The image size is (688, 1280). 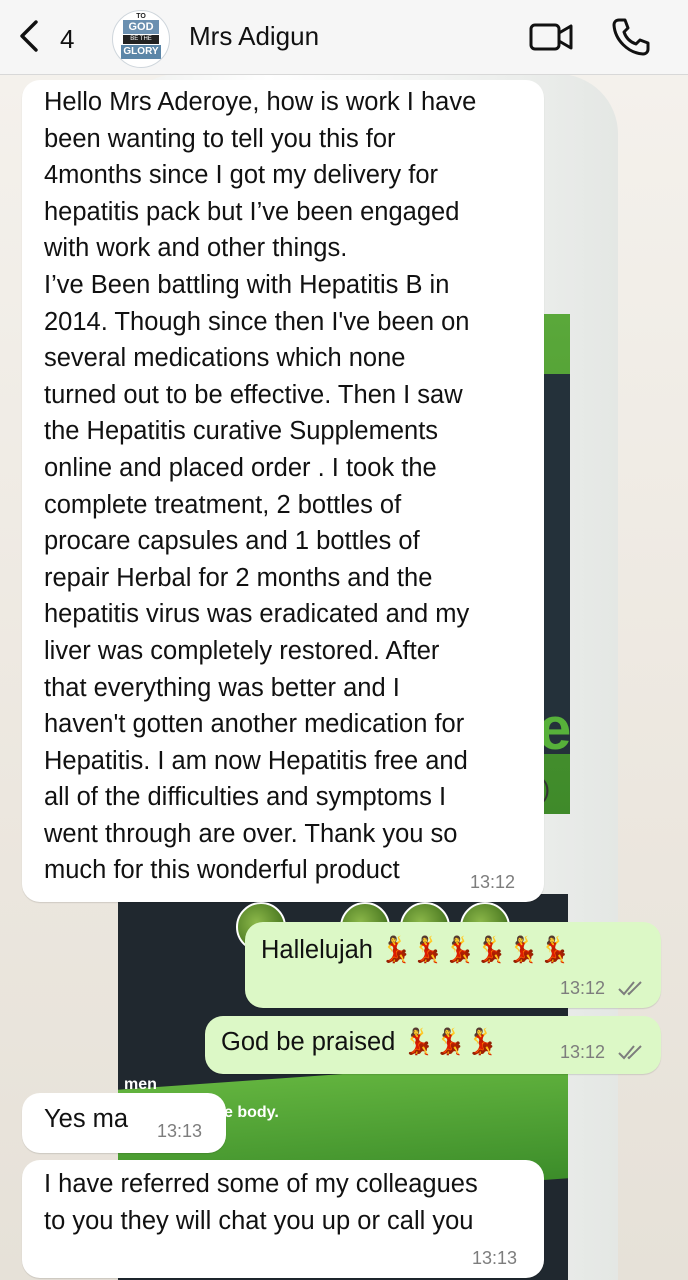 I want to click on contact-name: Mrs Adigun, so click(x=254, y=36).